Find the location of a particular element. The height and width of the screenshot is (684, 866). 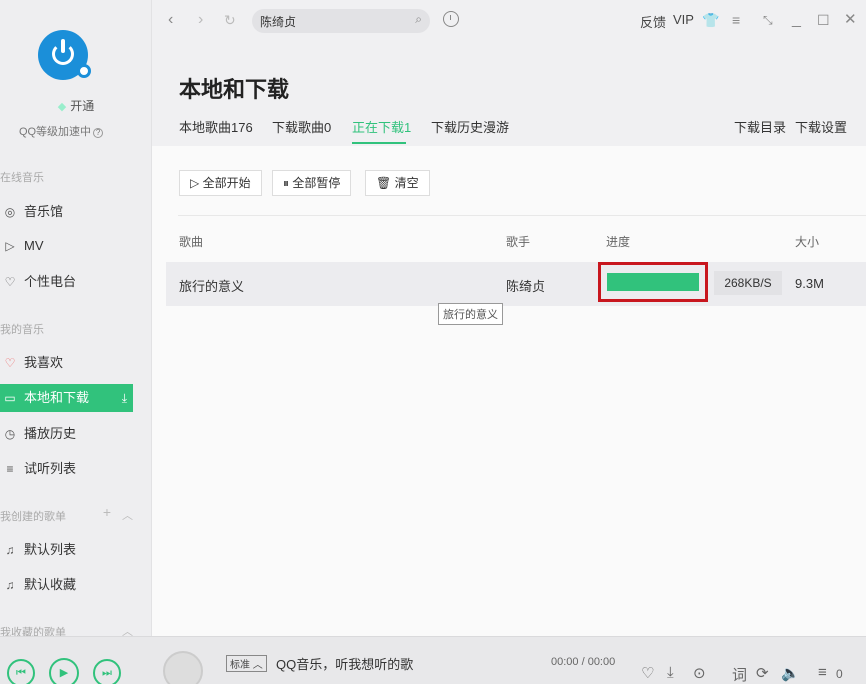

active-tab-underline is located at coordinates (379, 143).